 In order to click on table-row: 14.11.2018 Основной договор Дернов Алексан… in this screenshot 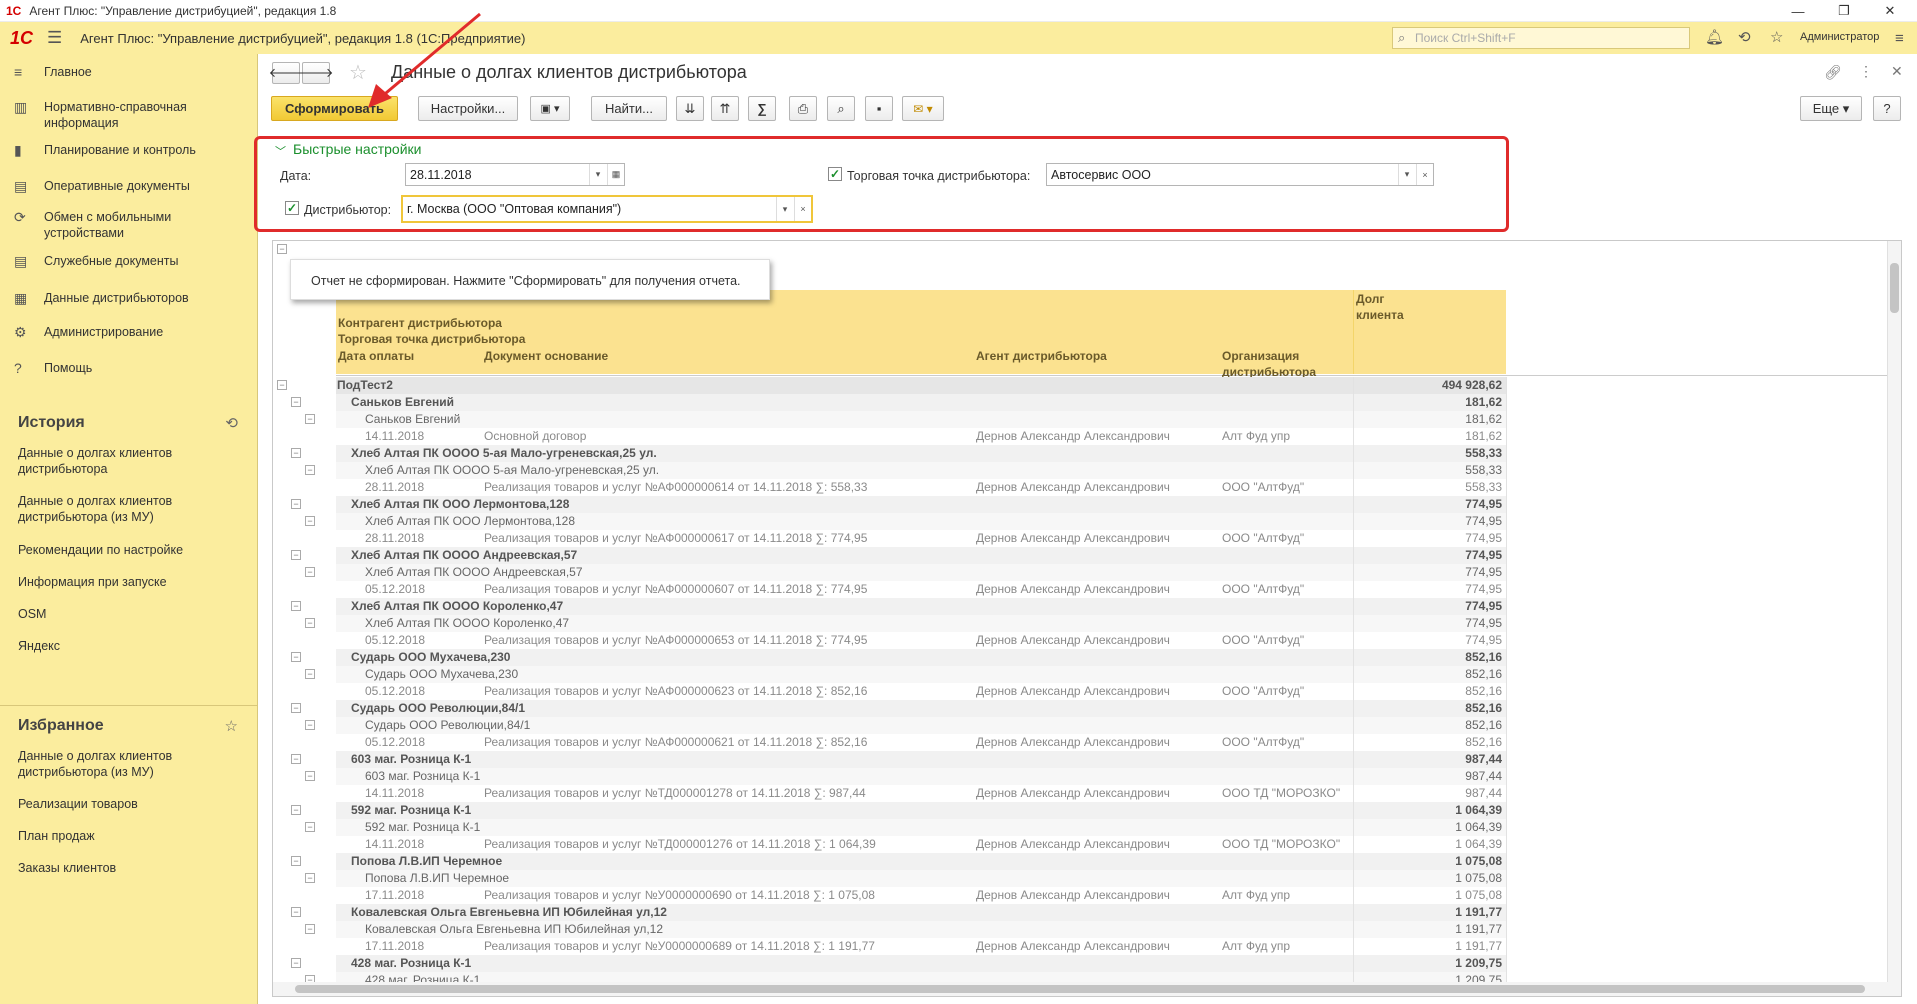, I will do `click(921, 436)`.